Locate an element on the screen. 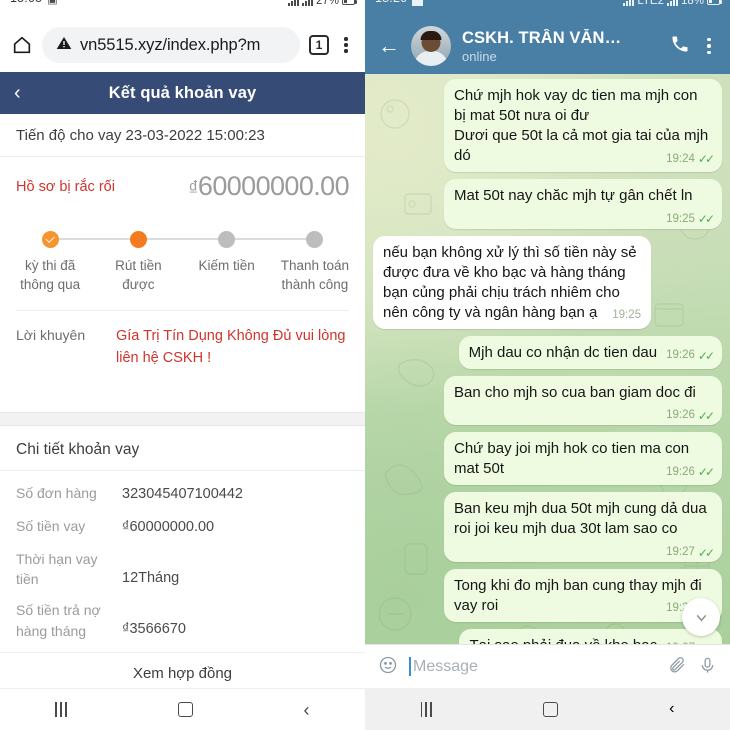  detail-value: ₫60000000.00 is located at coordinates (168, 526).